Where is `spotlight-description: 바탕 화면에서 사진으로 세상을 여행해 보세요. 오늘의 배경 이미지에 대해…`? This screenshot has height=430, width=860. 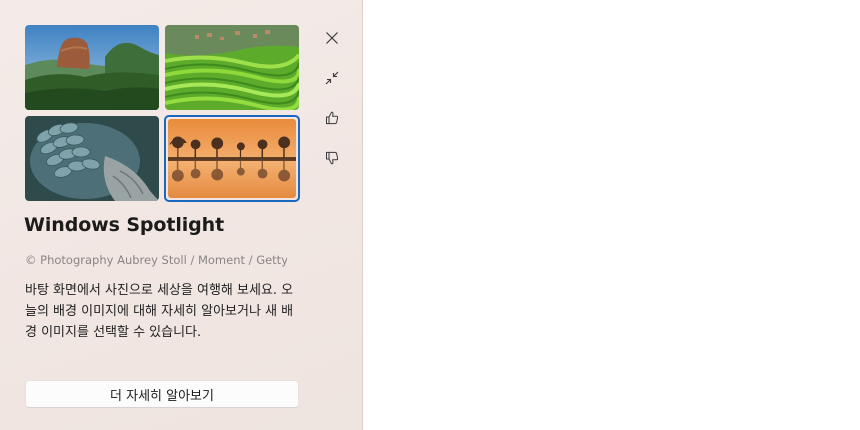 spotlight-description: 바탕 화면에서 사진으로 세상을 여행해 보세요. 오늘의 배경 이미지에 대해… is located at coordinates (159, 311).